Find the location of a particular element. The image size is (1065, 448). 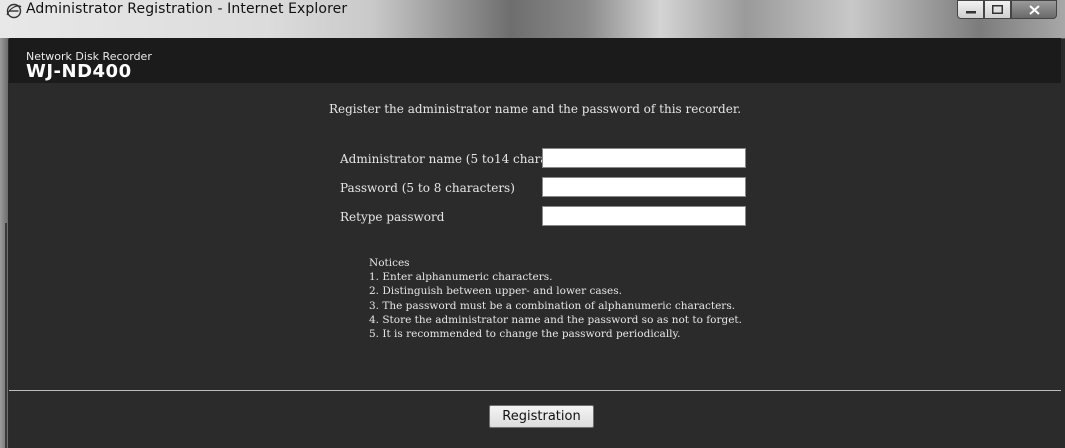

minimize-icon is located at coordinates (970, 11).